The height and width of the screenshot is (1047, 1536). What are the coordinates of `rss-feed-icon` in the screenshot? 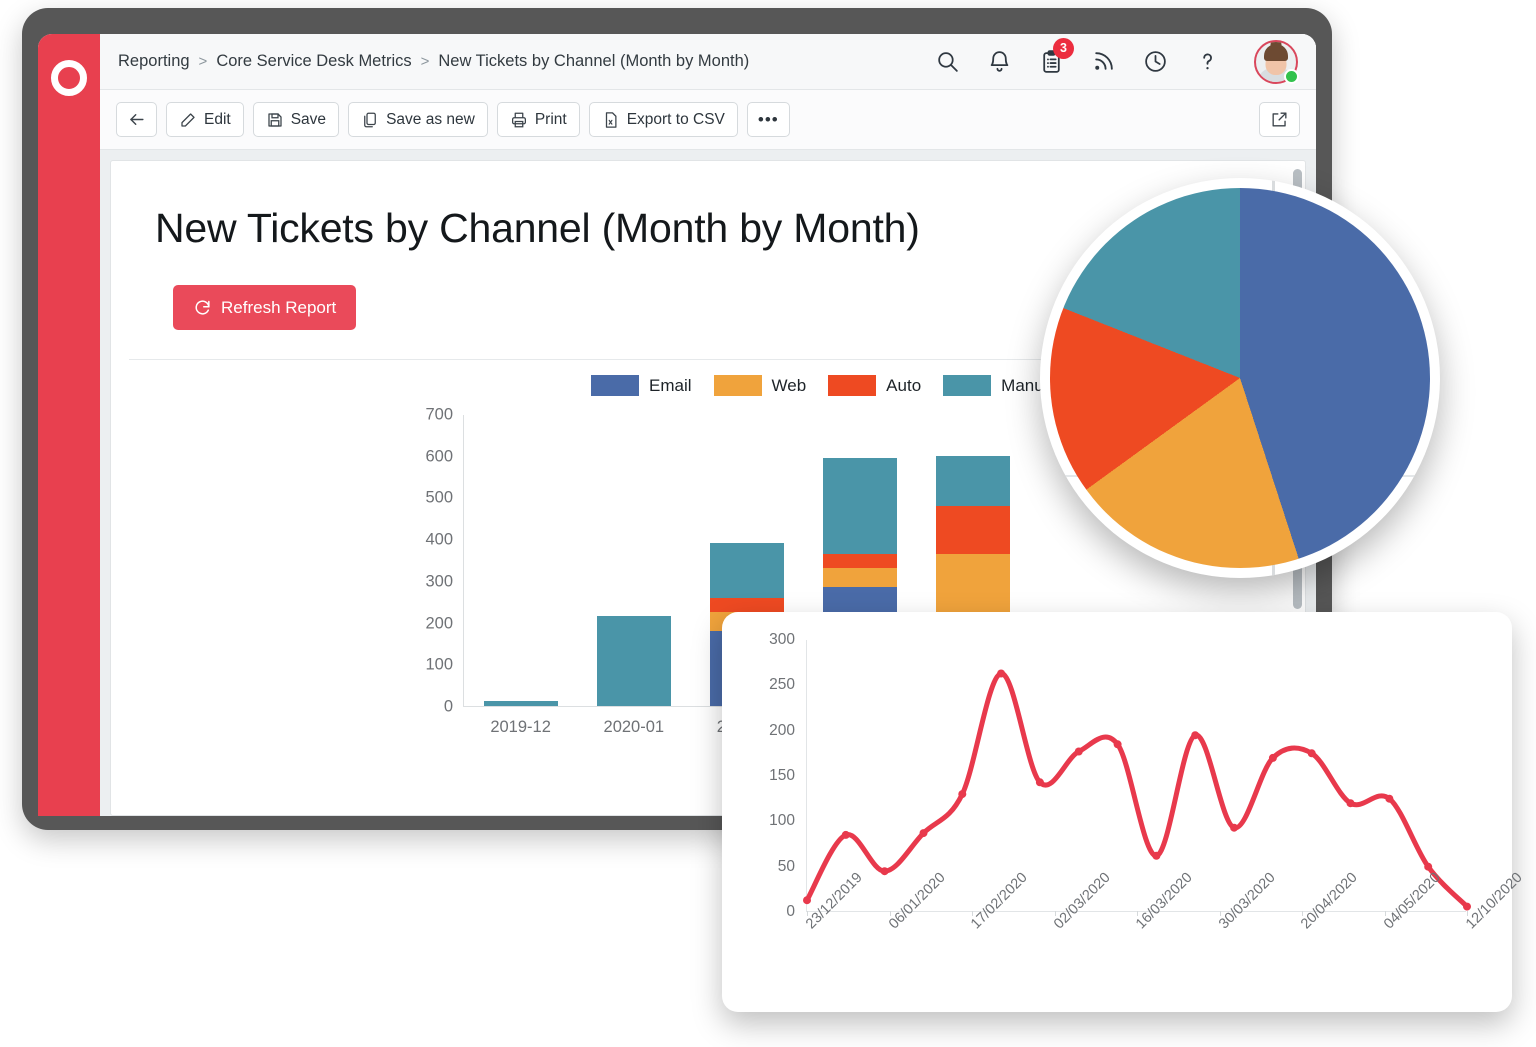 It's located at (1103, 62).